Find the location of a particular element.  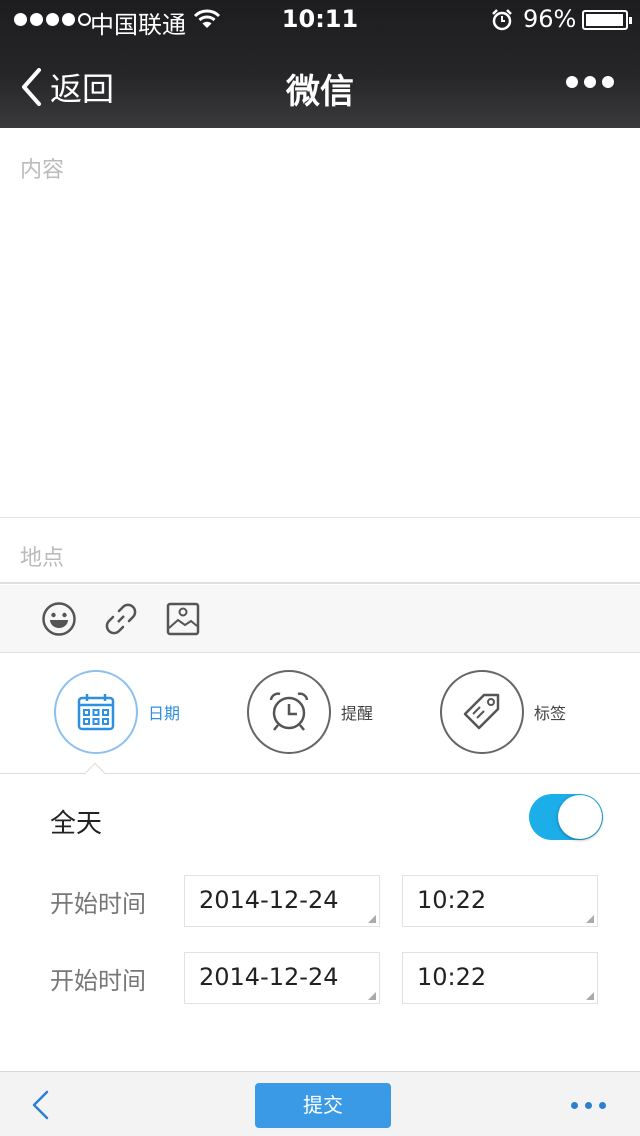

tag-icon is located at coordinates (482, 712).